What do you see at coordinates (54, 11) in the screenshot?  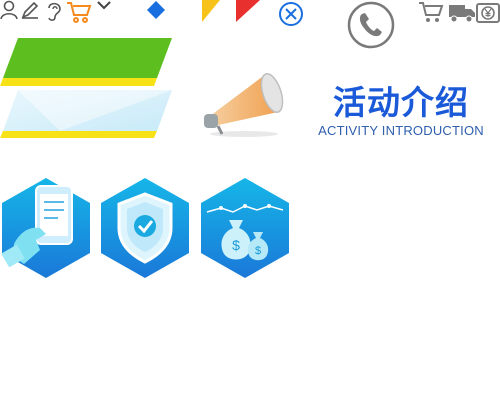 I see `ear-icon` at bounding box center [54, 11].